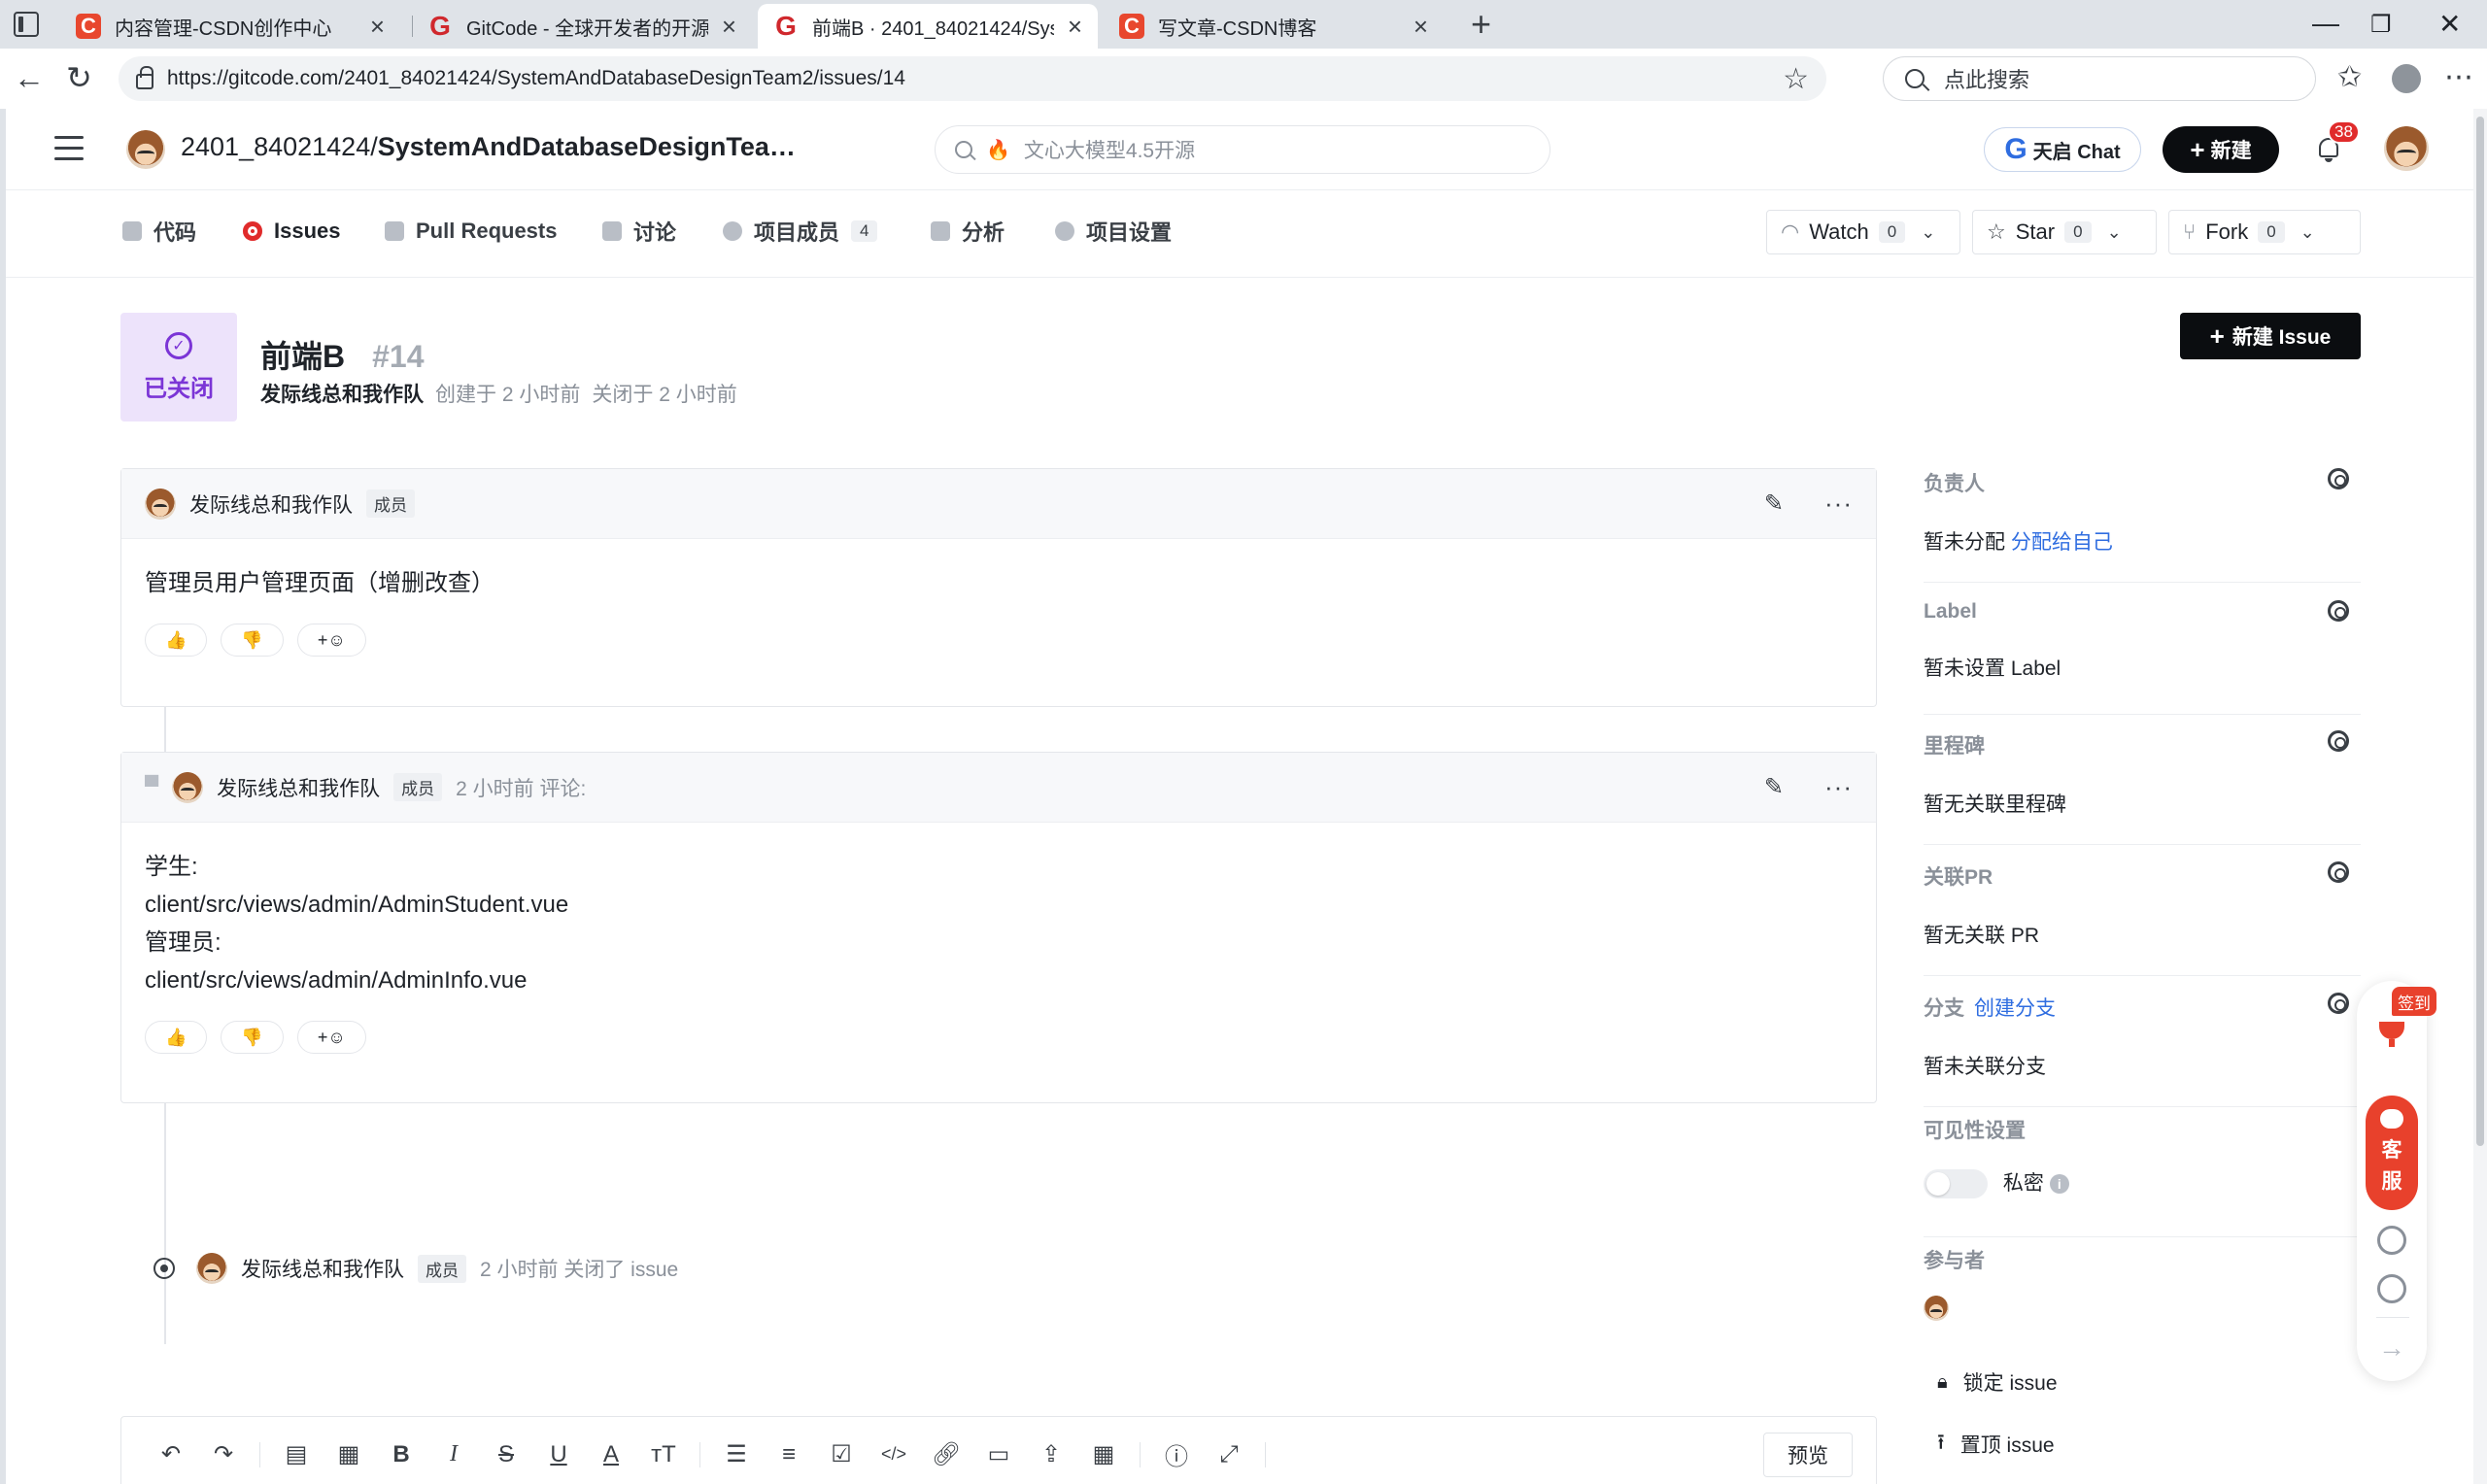 Image resolution: width=2487 pixels, height=1484 pixels. What do you see at coordinates (2458, 77) in the screenshot?
I see `settings-more-icon: ⋯` at bounding box center [2458, 77].